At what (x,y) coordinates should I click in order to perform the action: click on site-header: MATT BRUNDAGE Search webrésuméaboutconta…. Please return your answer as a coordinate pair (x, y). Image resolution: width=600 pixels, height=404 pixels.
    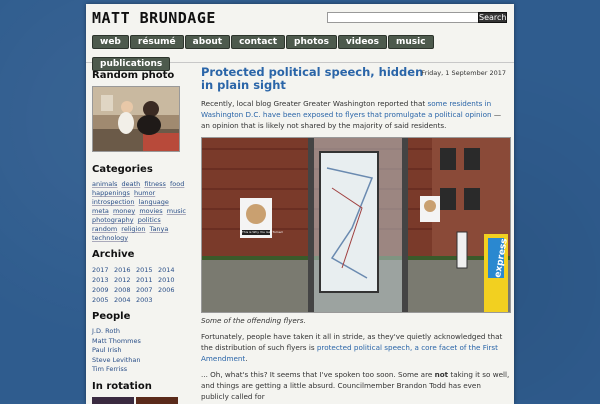
    Looking at the image, I should click on (300, 33).